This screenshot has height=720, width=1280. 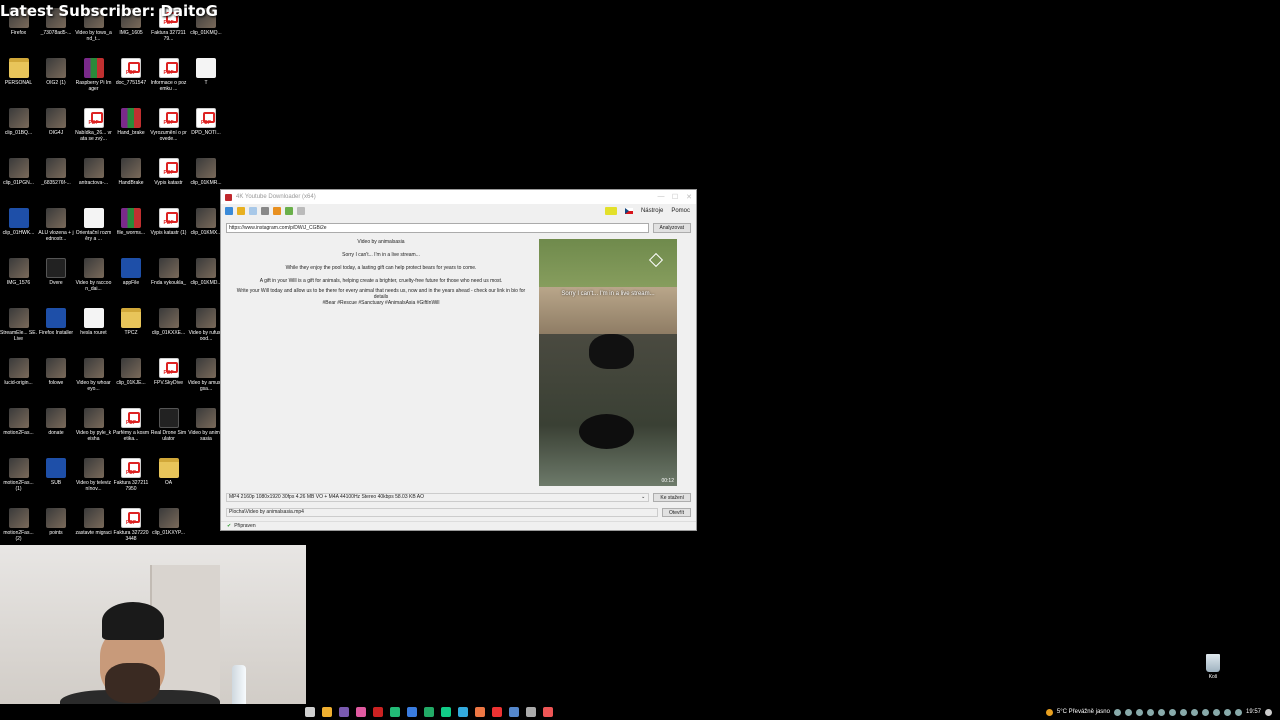 What do you see at coordinates (458, 197) in the screenshot?
I see `window-titlebar: 4K Youtube Downloader (x64) — ☐ ✕` at bounding box center [458, 197].